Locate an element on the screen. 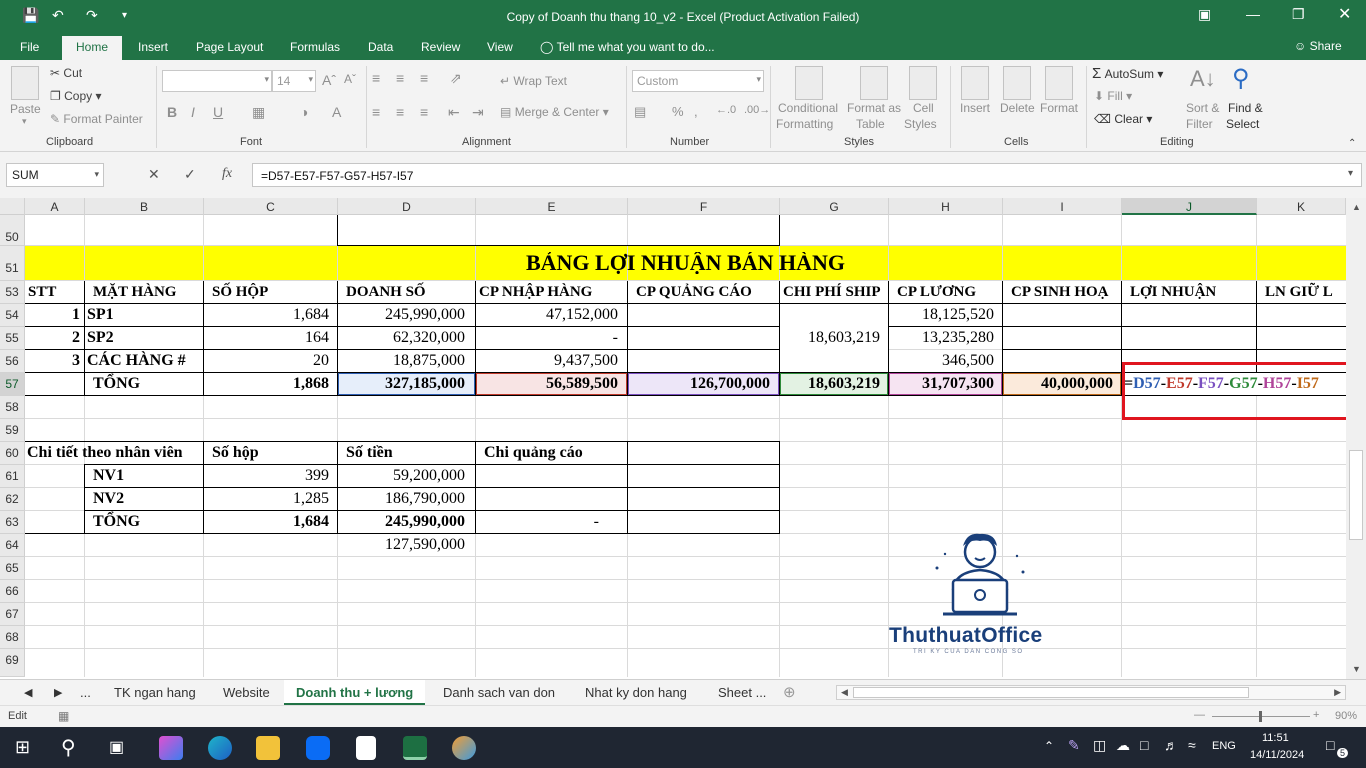 This screenshot has height=768, width=1366. cell-item: CÁC HÀNG # is located at coordinates (144, 361).